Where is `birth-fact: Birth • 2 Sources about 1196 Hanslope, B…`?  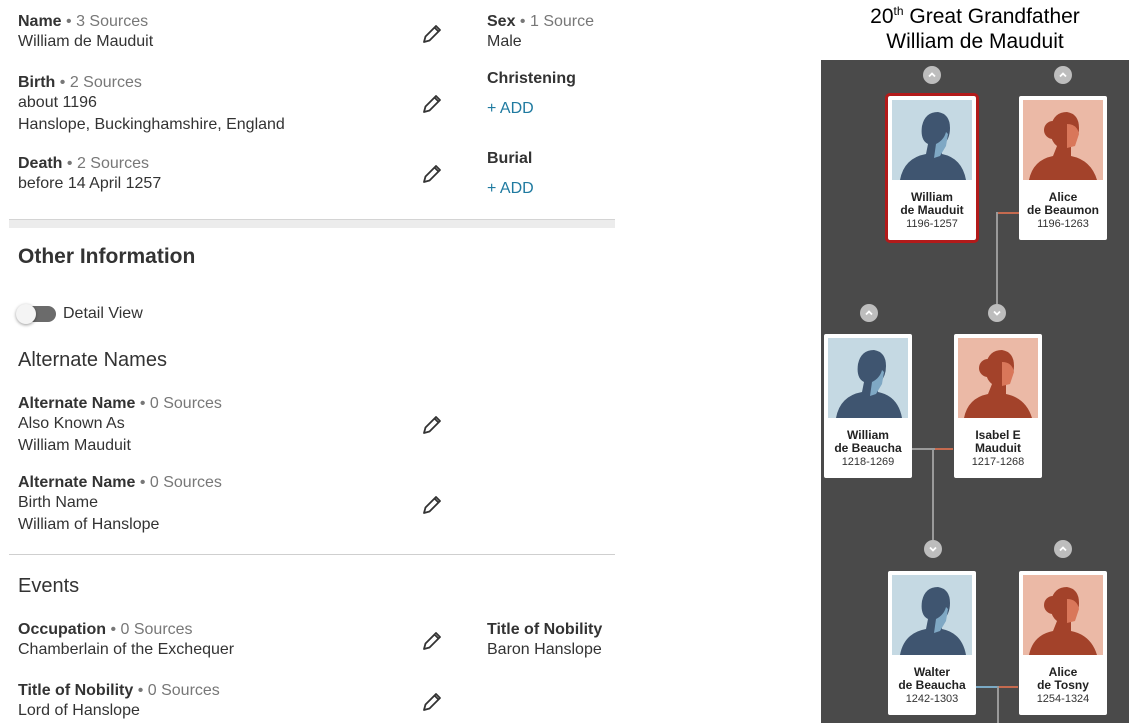 birth-fact: Birth • 2 Sources about 1196 Hanslope, B… is located at coordinates (151, 104).